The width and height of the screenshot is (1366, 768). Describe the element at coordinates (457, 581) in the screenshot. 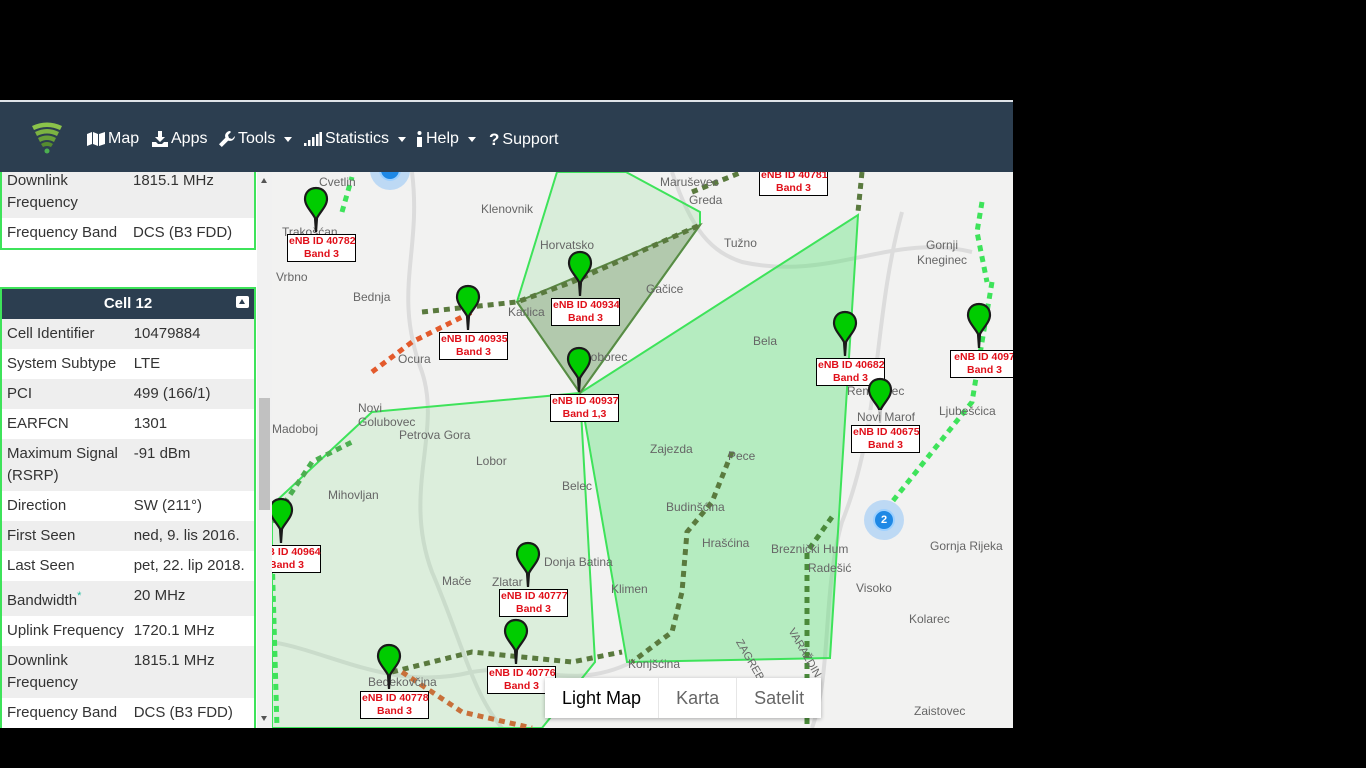

I see `town-label: Mače` at that location.